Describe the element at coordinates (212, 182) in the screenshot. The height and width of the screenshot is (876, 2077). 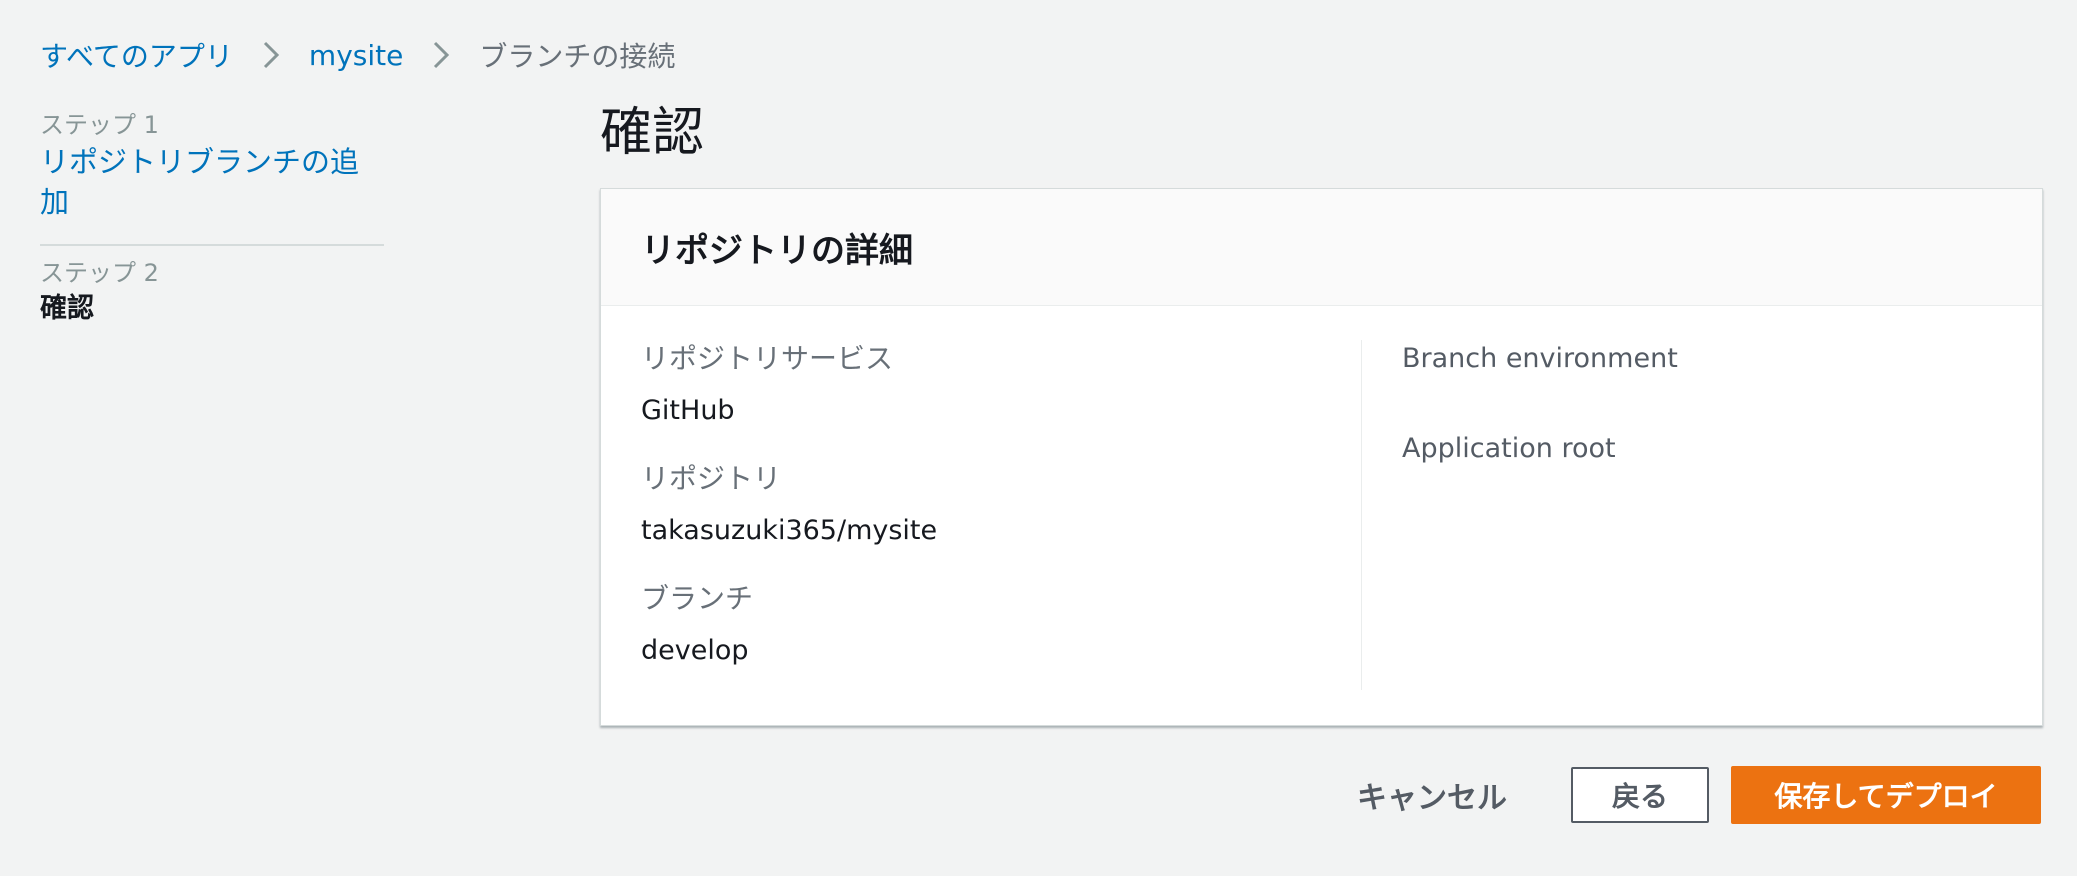
I see `step-1-link: リポジトリブランチの追加` at that location.